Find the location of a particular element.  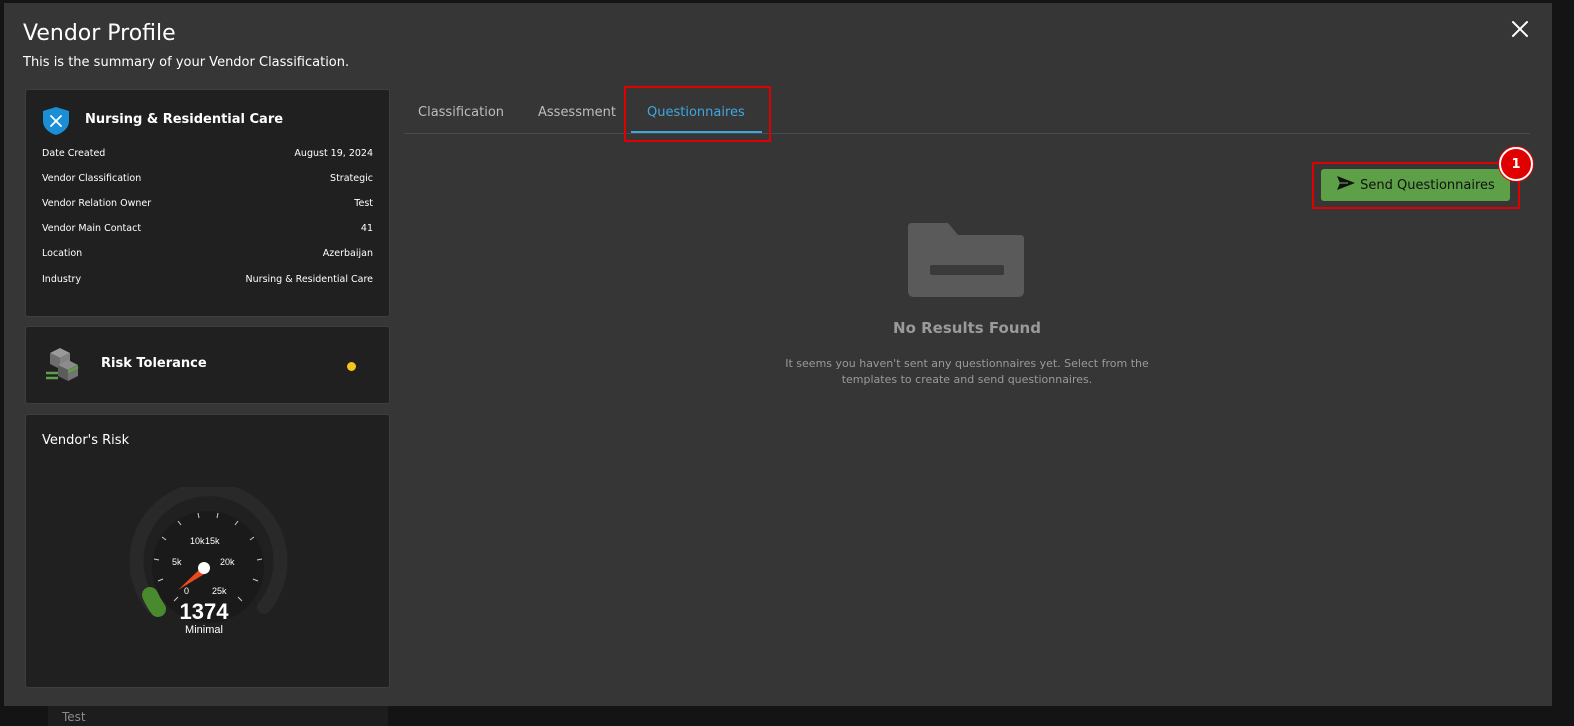

highlight-box-button is located at coordinates (1416, 185).